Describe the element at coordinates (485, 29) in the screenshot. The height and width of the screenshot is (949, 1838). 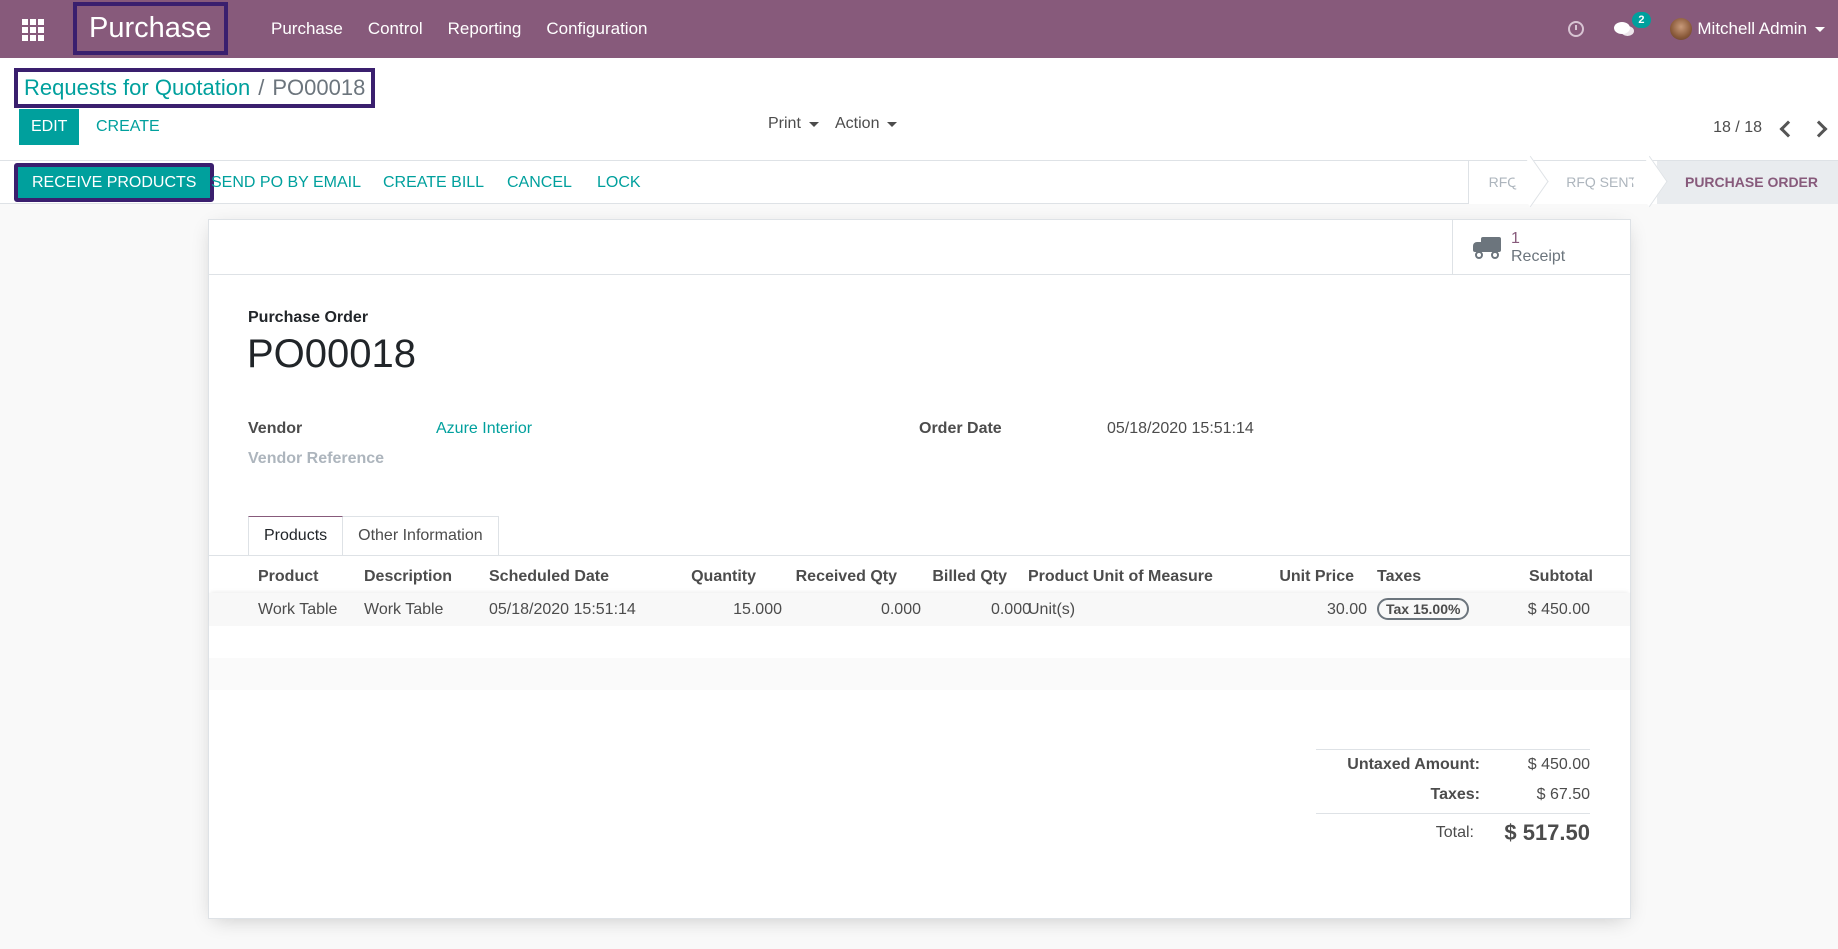
I see `menu-reporting: Reporting` at that location.